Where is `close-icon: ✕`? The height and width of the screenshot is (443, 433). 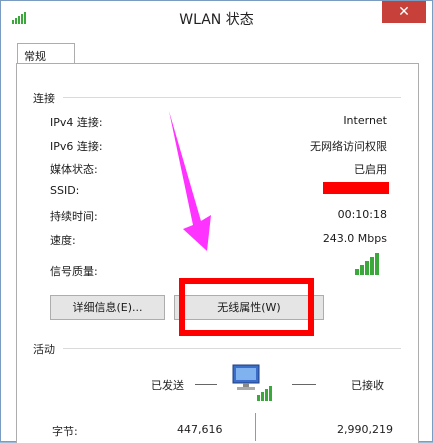
close-icon: ✕ is located at coordinates (404, 12).